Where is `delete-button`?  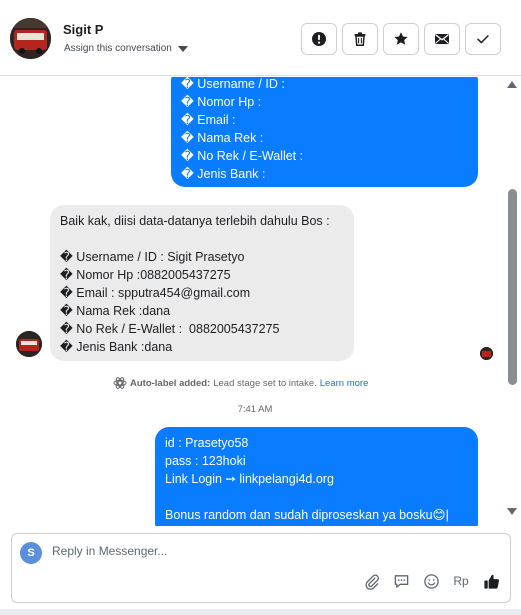
delete-button is located at coordinates (360, 39).